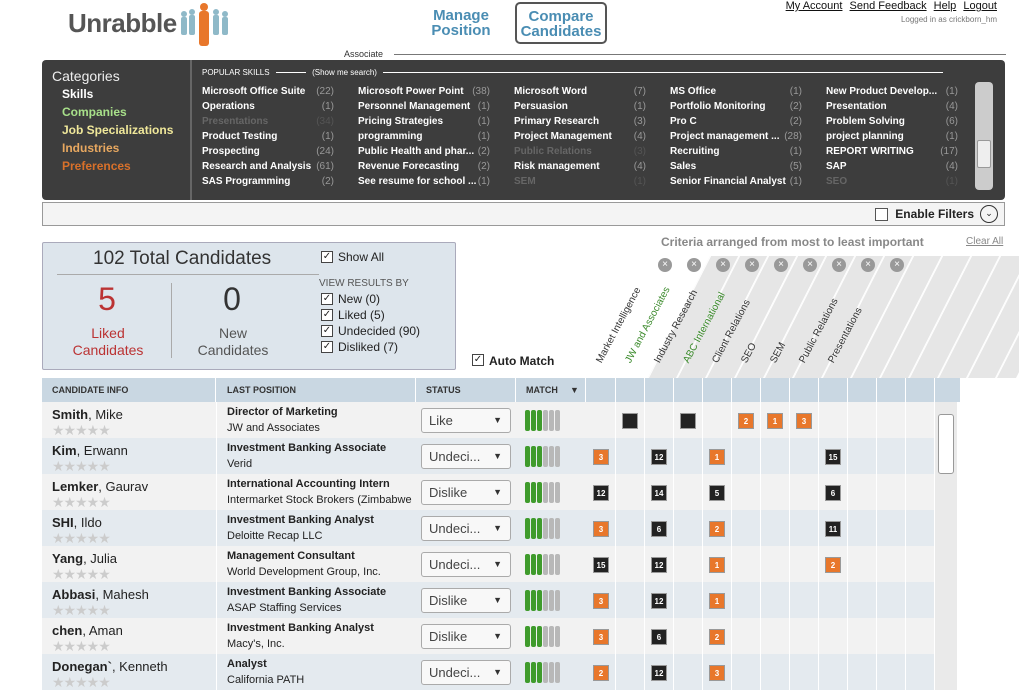 Image resolution: width=1019 pixels, height=690 pixels. I want to click on skills-scrollbar, so click(984, 136).